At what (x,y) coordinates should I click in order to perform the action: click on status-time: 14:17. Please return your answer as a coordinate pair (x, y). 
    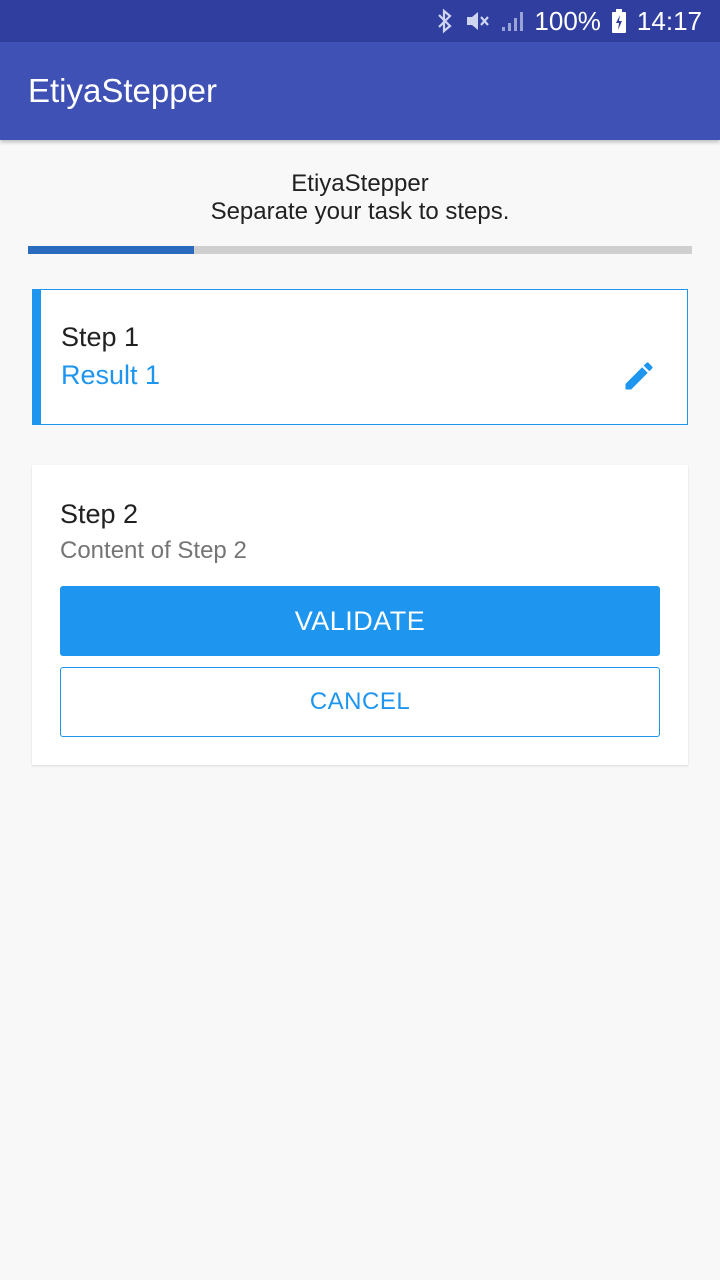
    Looking at the image, I should click on (669, 20).